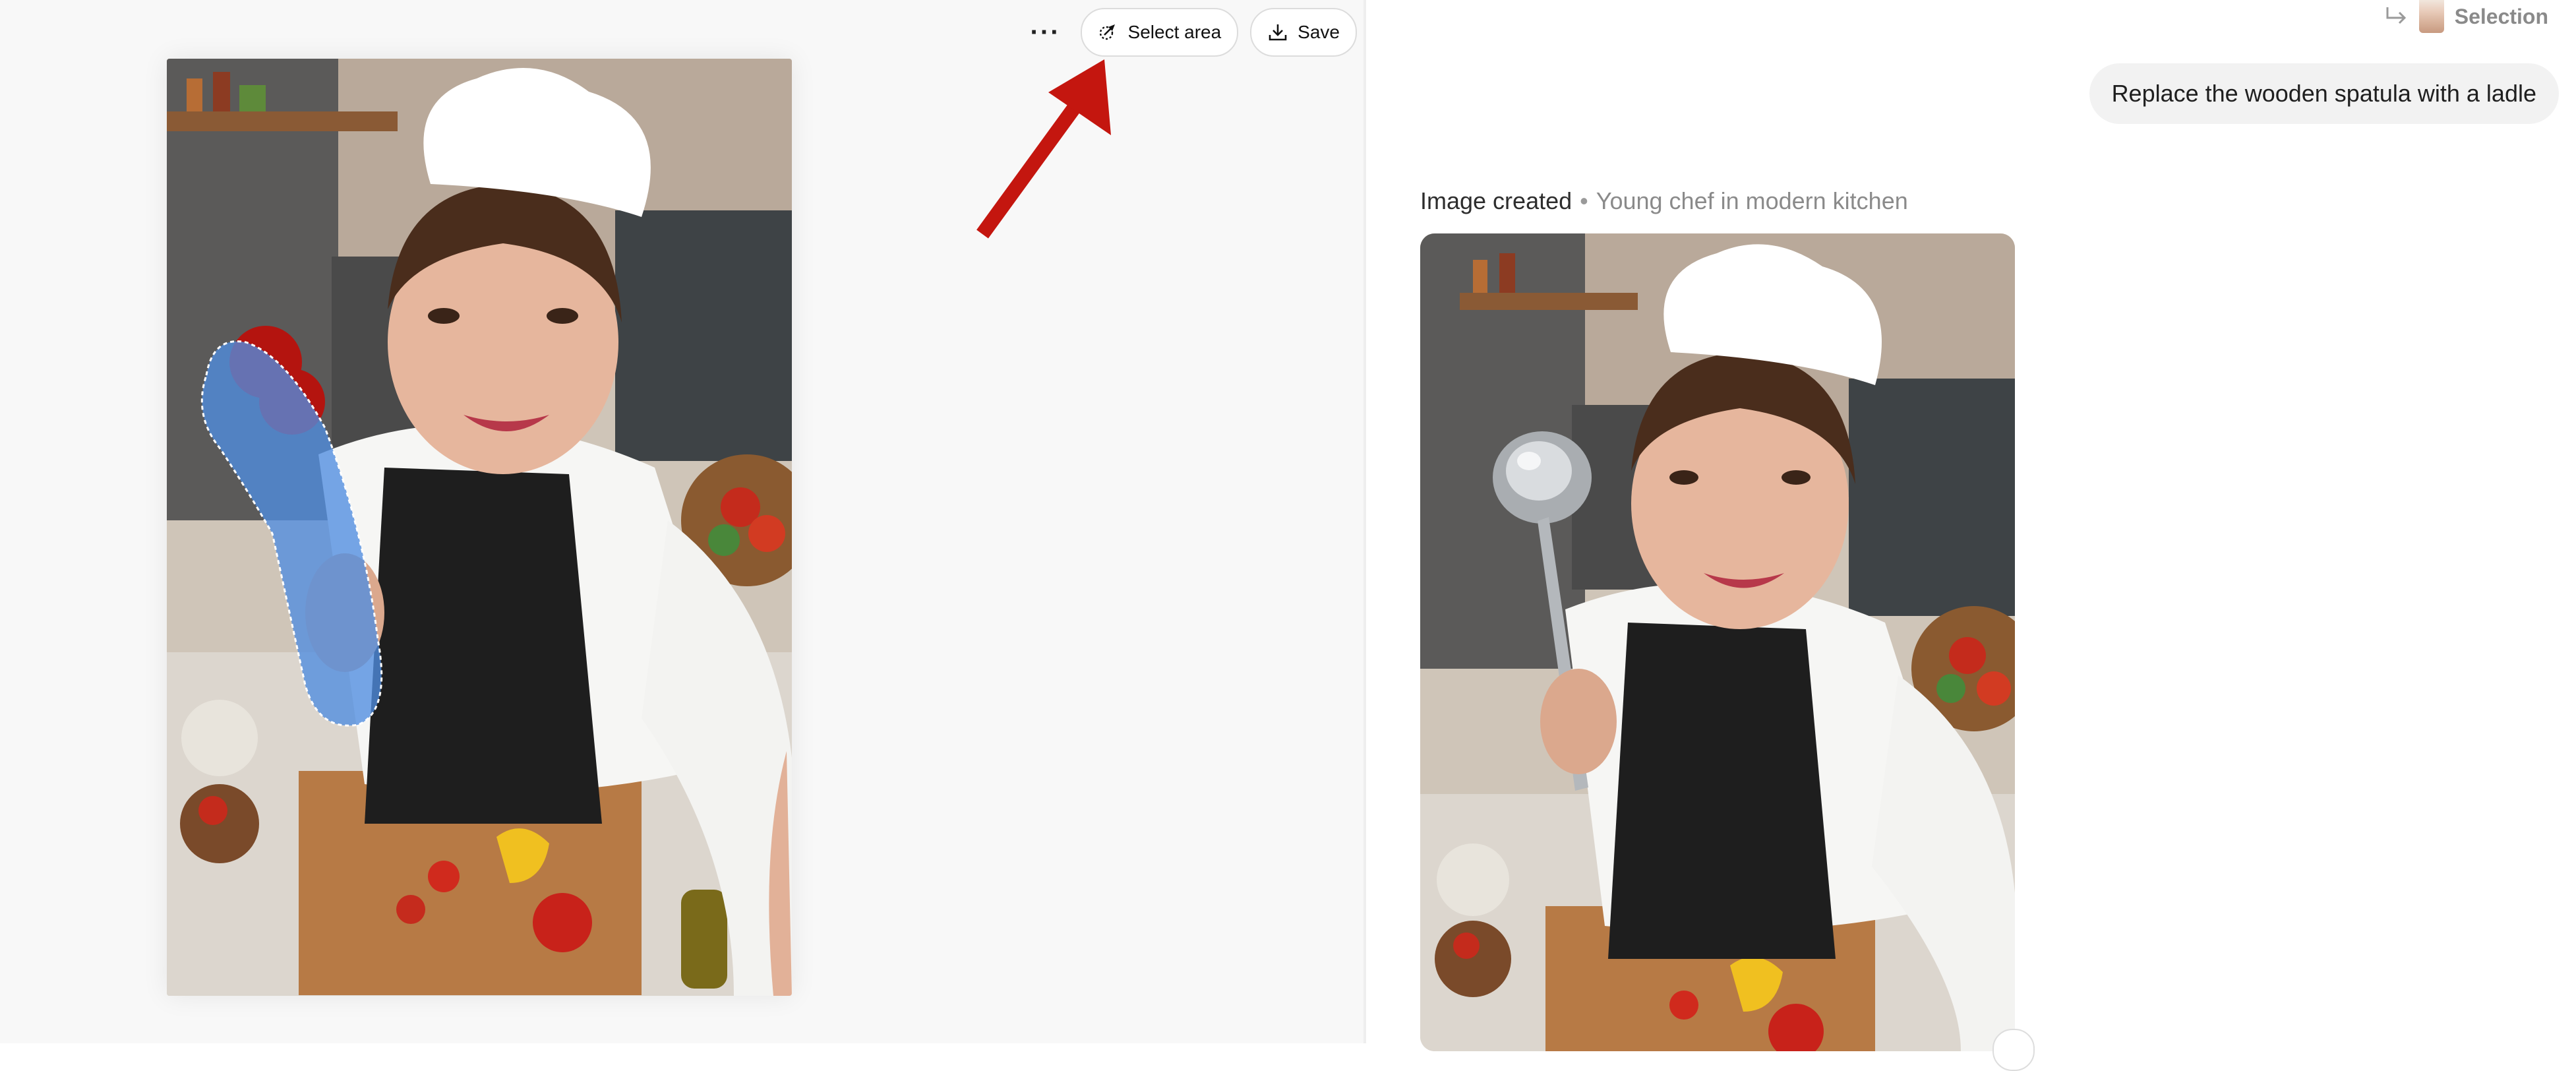 This screenshot has width=2576, height=1071. I want to click on result-status: Image created, so click(1496, 200).